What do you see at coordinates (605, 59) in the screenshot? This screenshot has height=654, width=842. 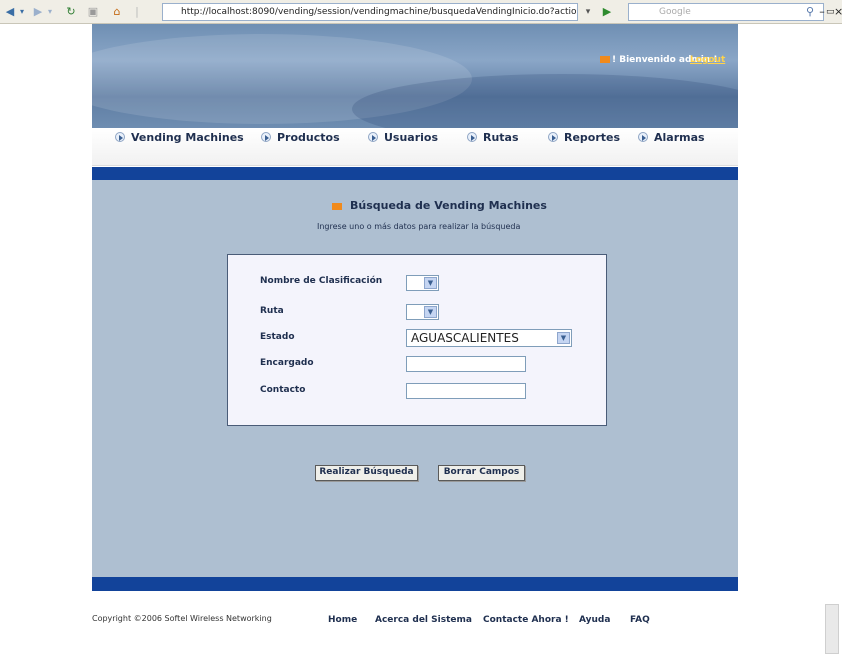 I see `user-icon` at bounding box center [605, 59].